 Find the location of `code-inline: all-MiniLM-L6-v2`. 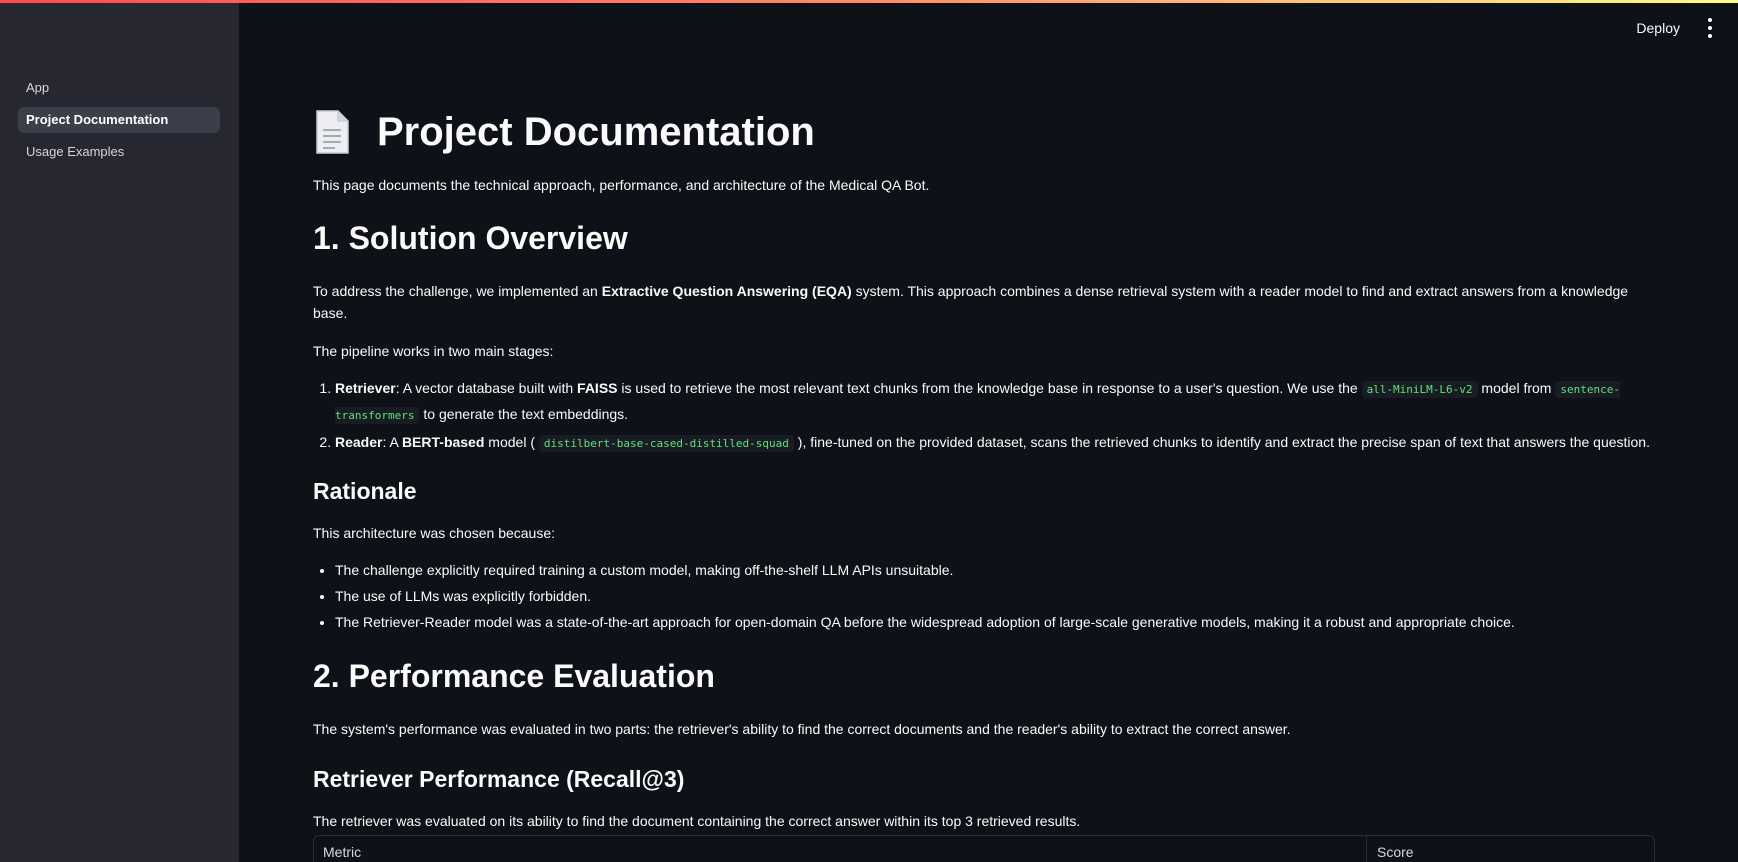

code-inline: all-MiniLM-L6-v2 is located at coordinates (1419, 389).